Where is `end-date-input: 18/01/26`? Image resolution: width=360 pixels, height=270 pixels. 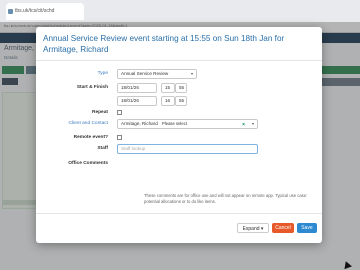
end-date-input: 18/01/26 is located at coordinates (137, 101).